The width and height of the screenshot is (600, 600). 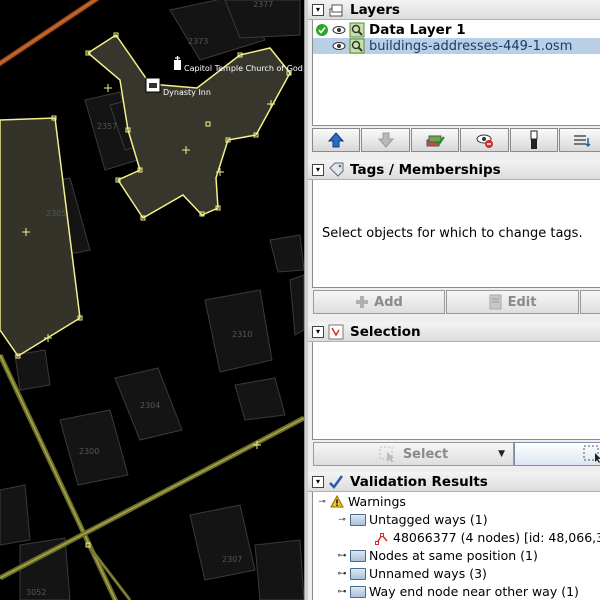 I want to click on church-label: Capitol Temple Church of God, so click(x=243, y=68).